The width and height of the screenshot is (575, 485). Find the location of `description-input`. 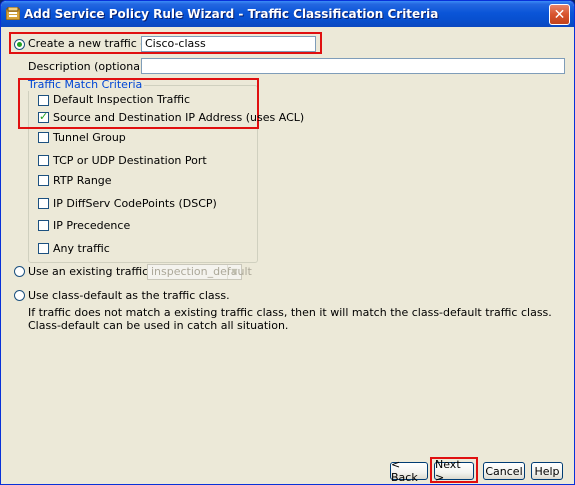

description-input is located at coordinates (353, 66).